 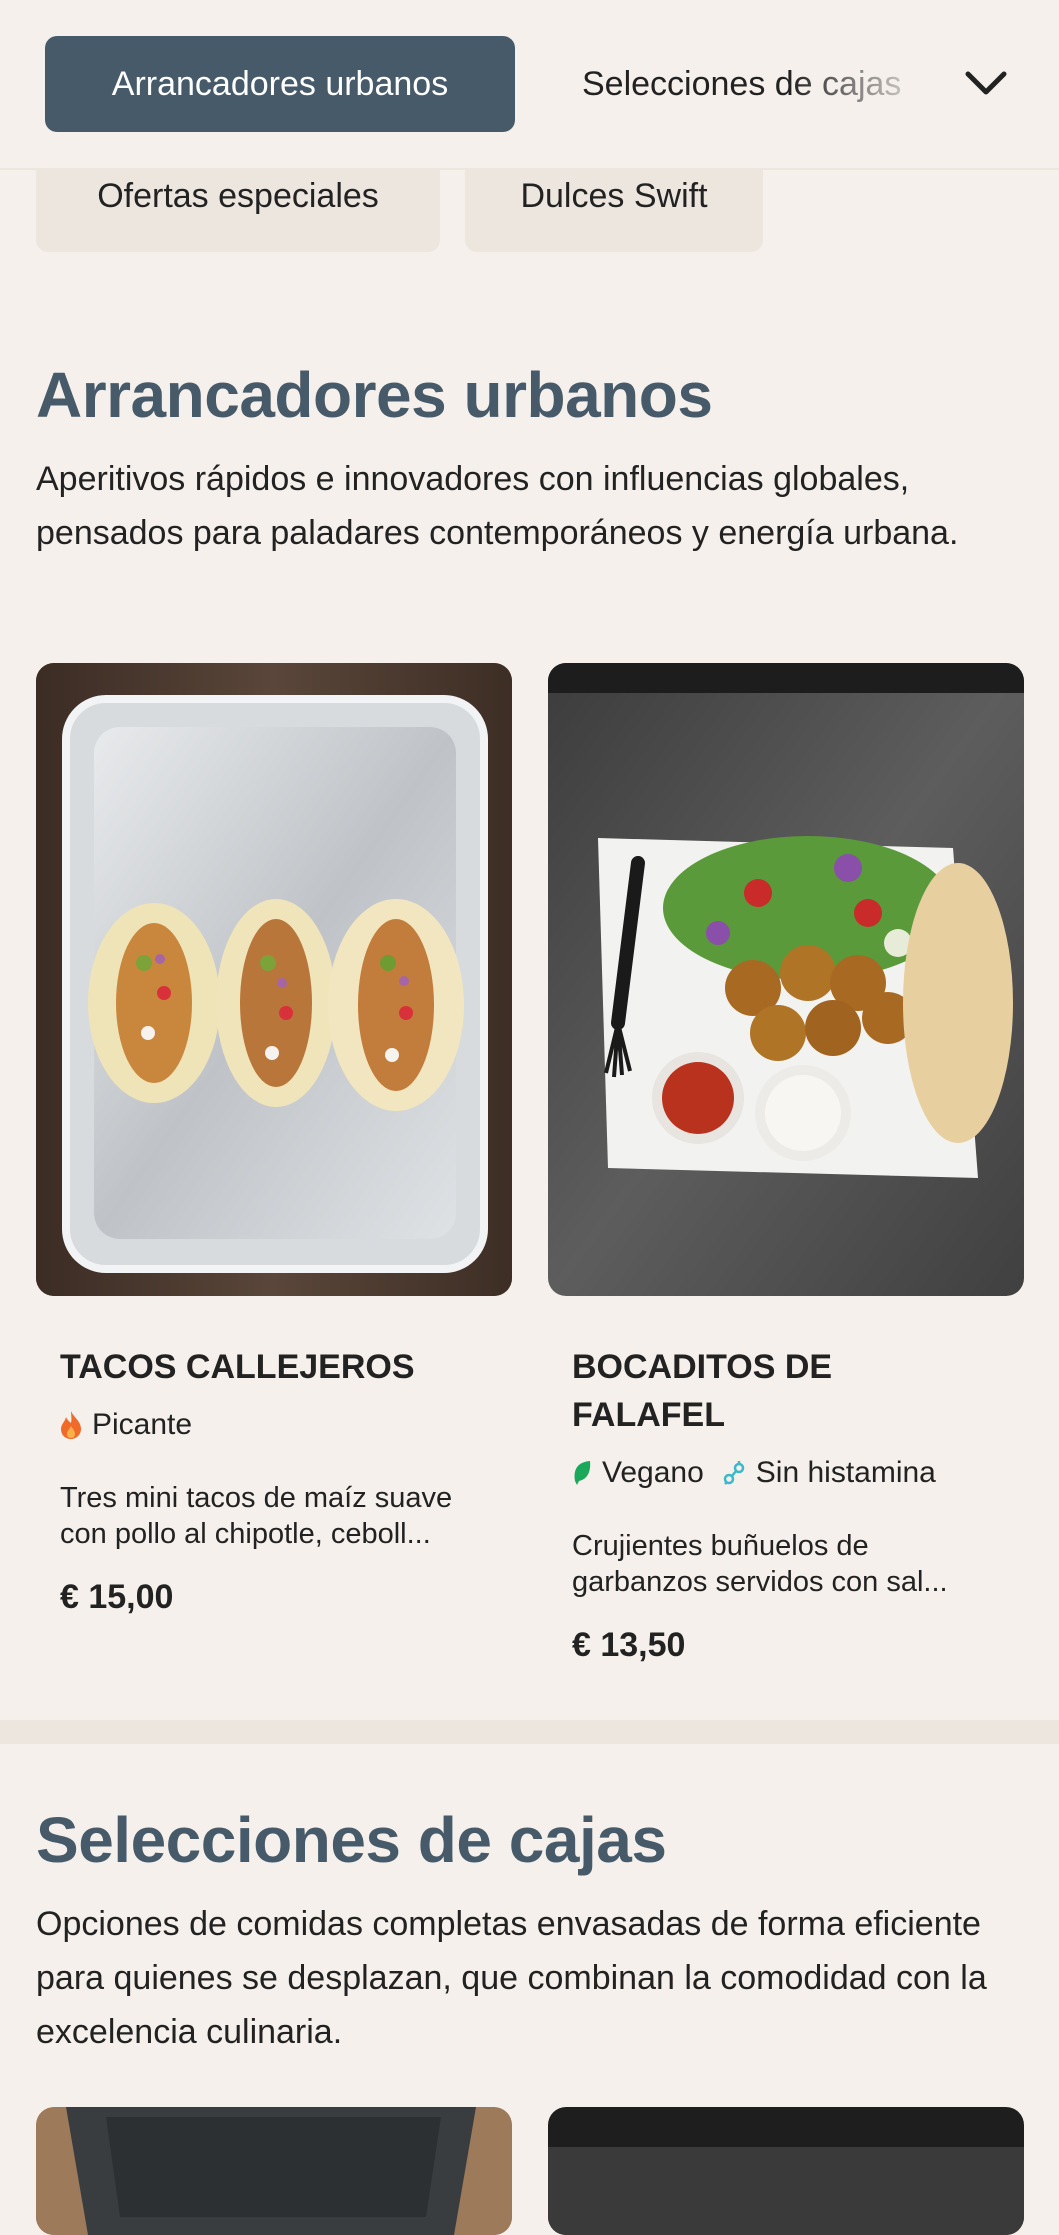 What do you see at coordinates (845, 1472) in the screenshot?
I see `tag-label: Sin histamina` at bounding box center [845, 1472].